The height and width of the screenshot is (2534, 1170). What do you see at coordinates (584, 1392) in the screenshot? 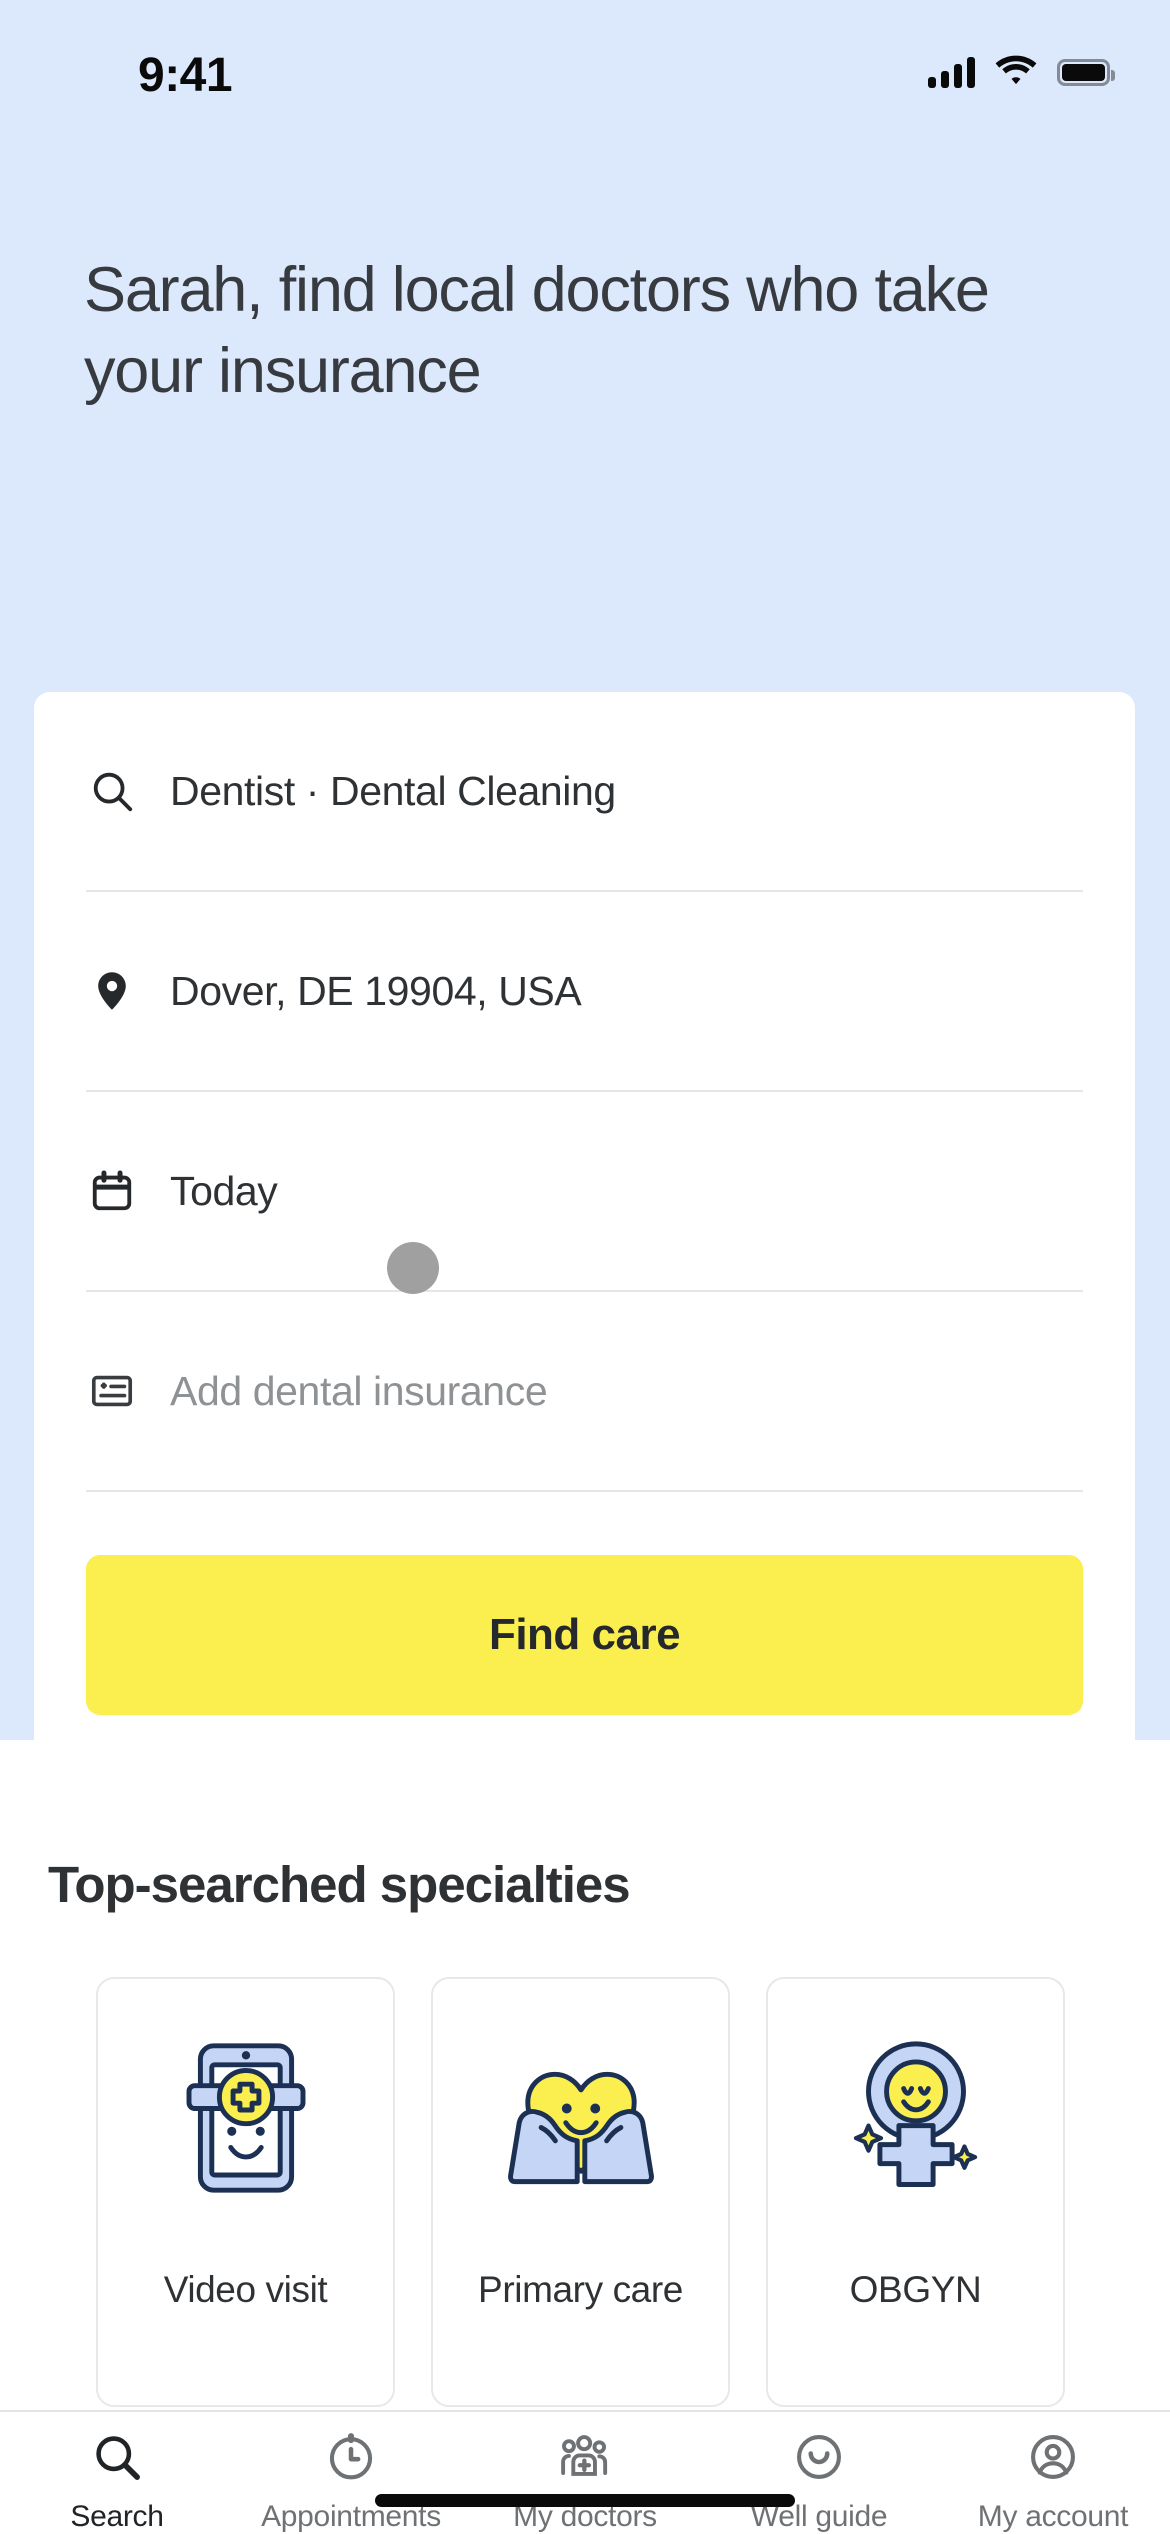
I see `search-field-insurance: Add dental insurance` at bounding box center [584, 1392].